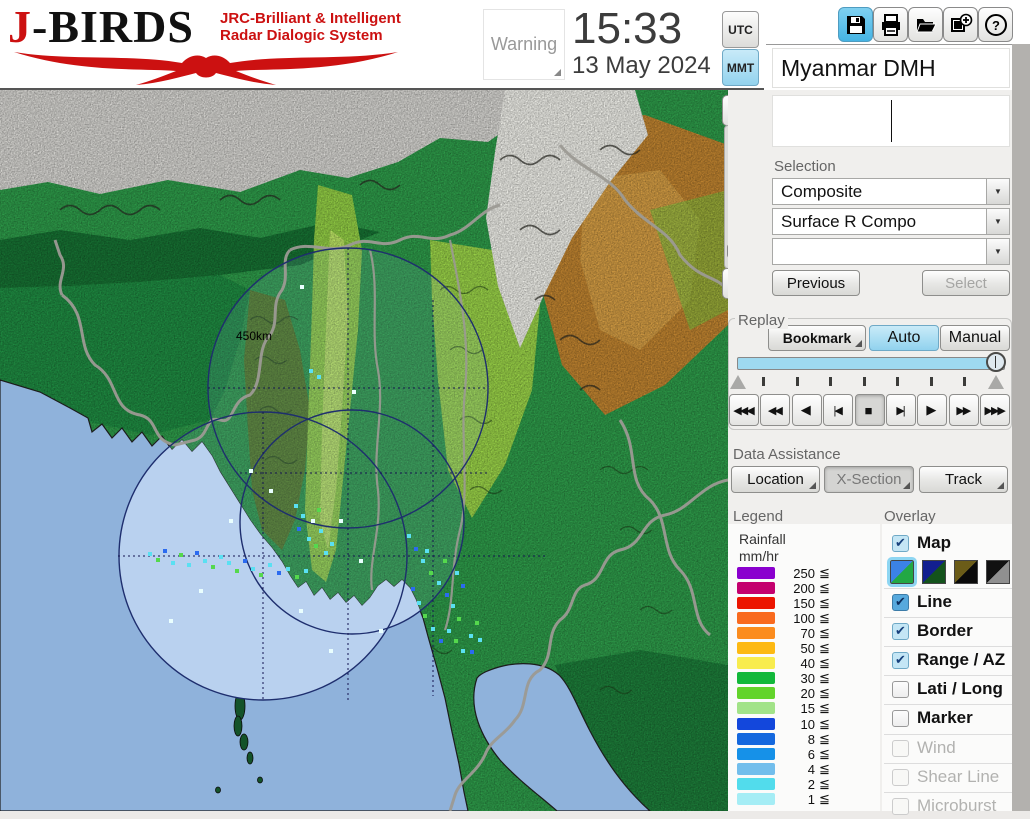 The image size is (1030, 819). I want to click on overlay-row-line: ✔ Line, so click(948, 601).